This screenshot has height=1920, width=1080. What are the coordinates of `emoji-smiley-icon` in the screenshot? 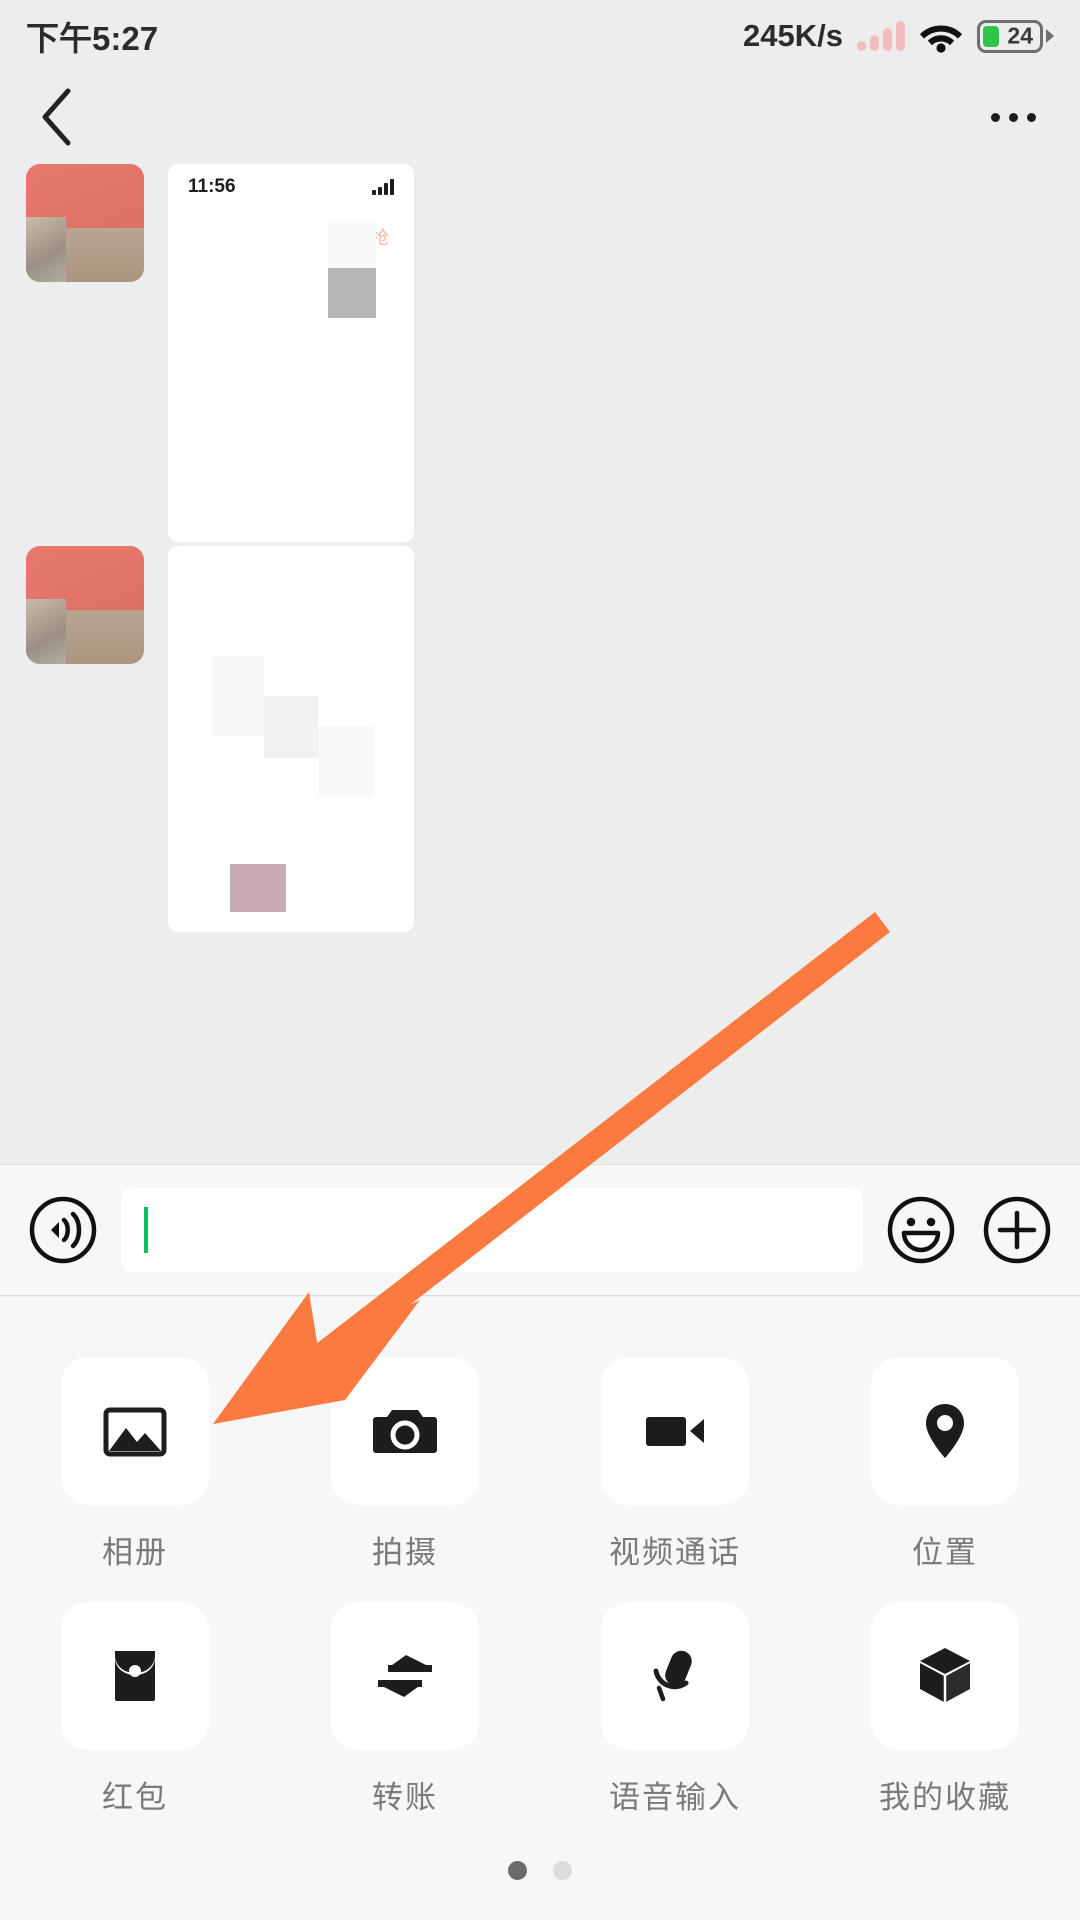 It's located at (921, 1230).